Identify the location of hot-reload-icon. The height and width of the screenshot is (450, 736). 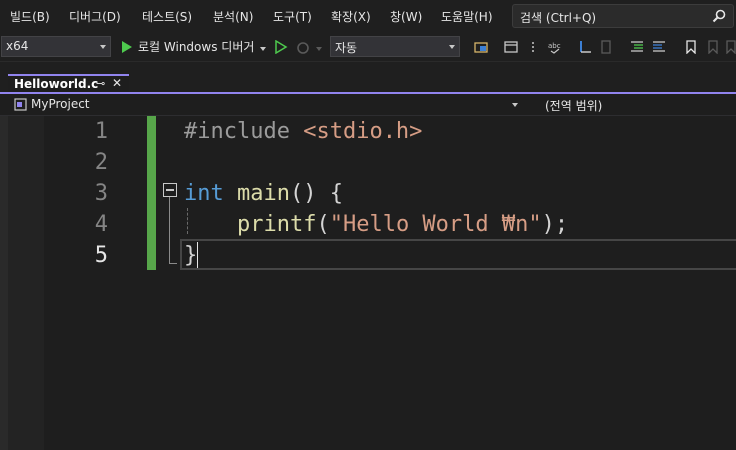
(303, 47).